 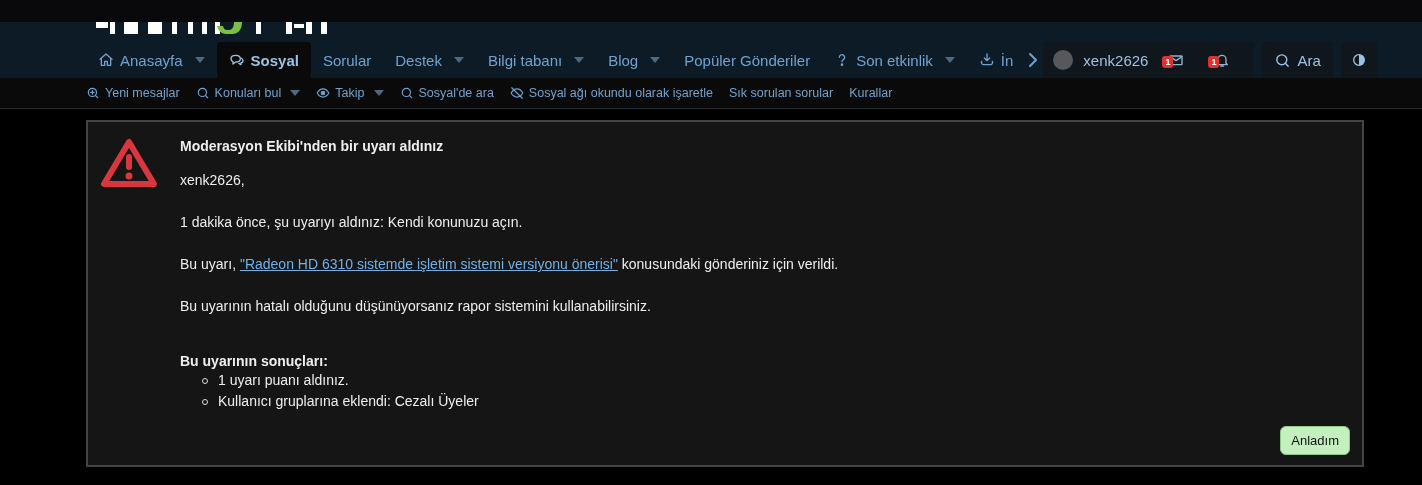 What do you see at coordinates (1315, 440) in the screenshot?
I see `acknowledge-button: Anladım` at bounding box center [1315, 440].